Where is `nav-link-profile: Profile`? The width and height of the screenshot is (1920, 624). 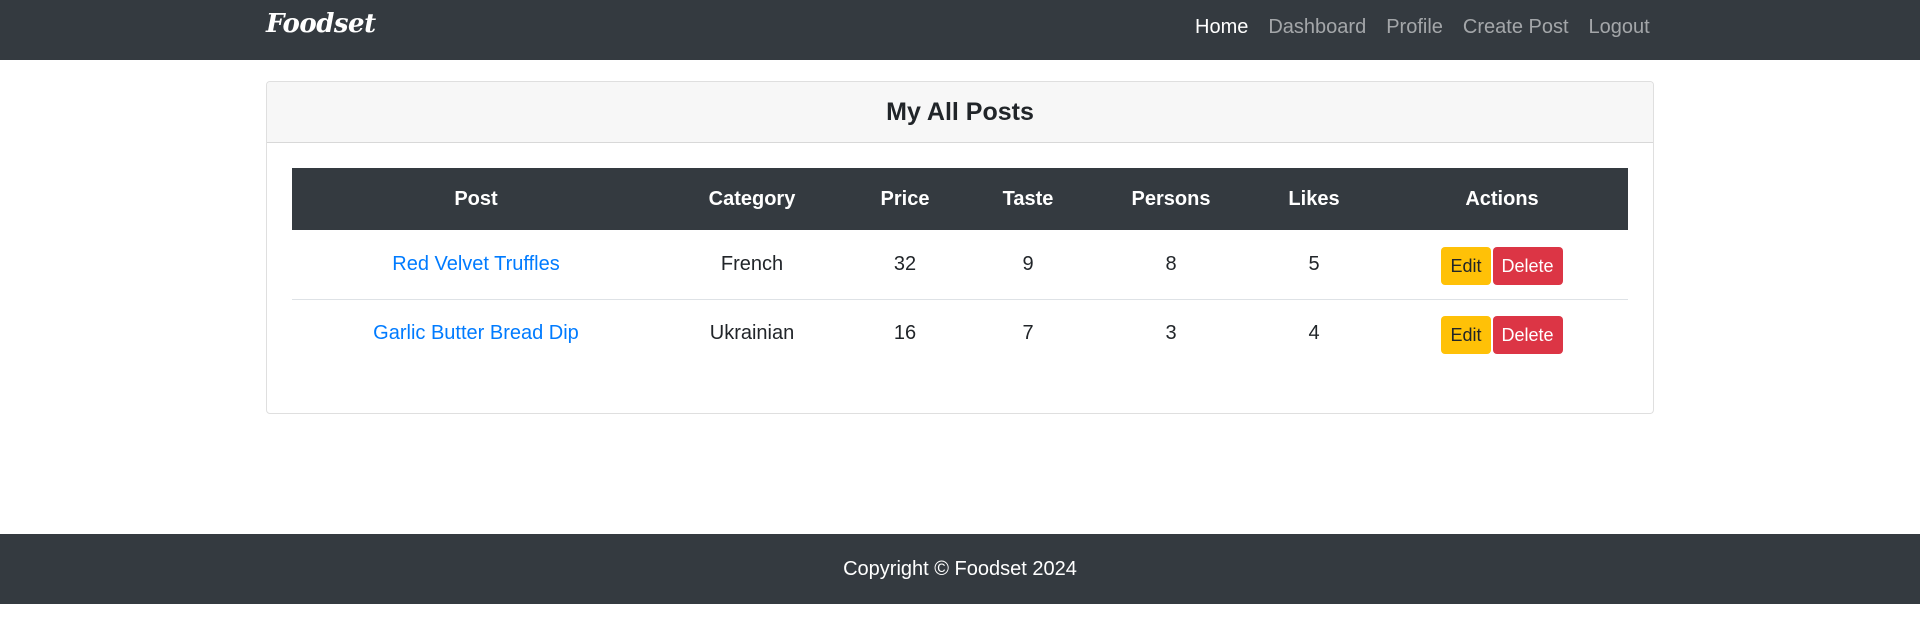
nav-link-profile: Profile is located at coordinates (1414, 27).